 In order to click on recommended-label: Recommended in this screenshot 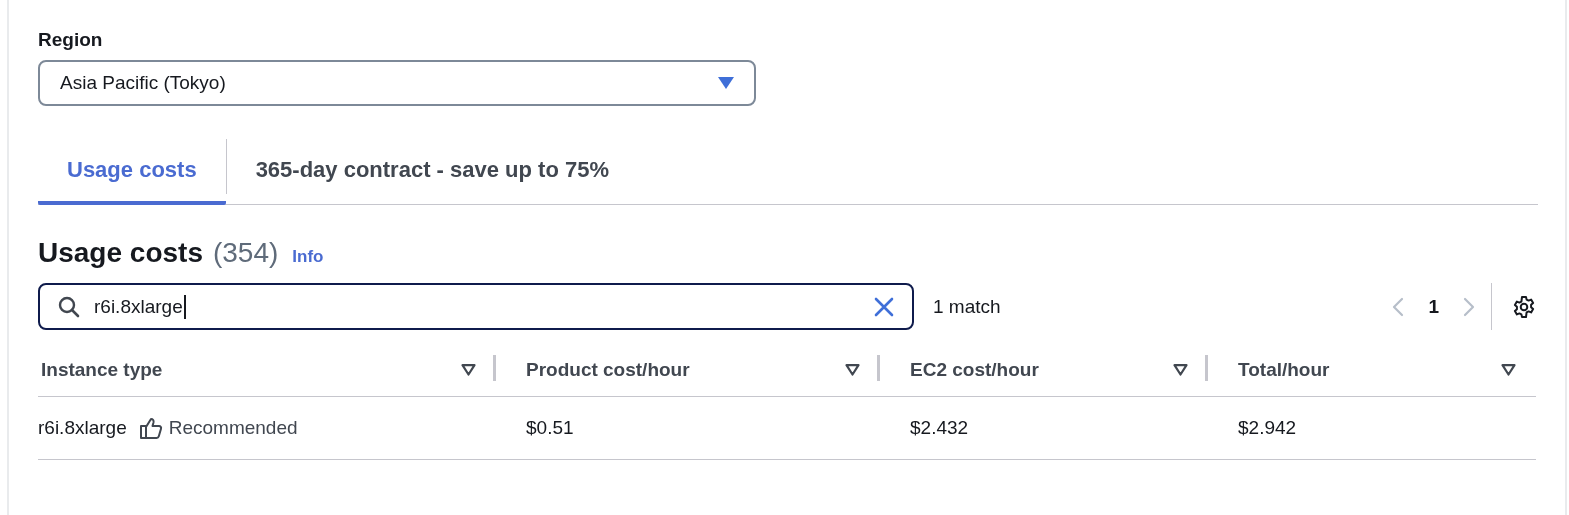, I will do `click(233, 428)`.